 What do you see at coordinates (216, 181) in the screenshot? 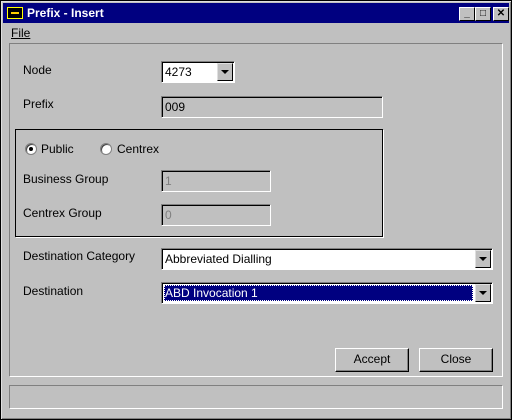
I see `business-group-input: 1` at bounding box center [216, 181].